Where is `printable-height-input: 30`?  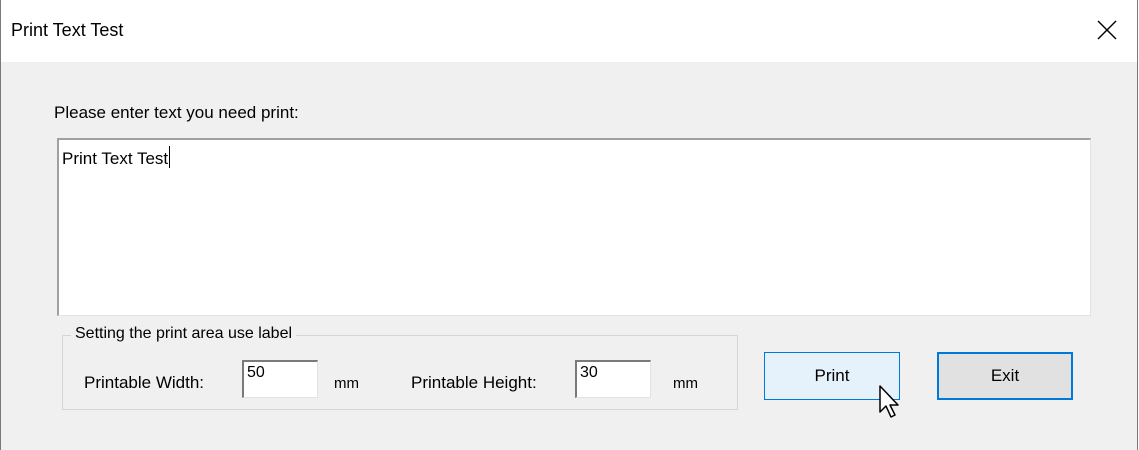 printable-height-input: 30 is located at coordinates (613, 379).